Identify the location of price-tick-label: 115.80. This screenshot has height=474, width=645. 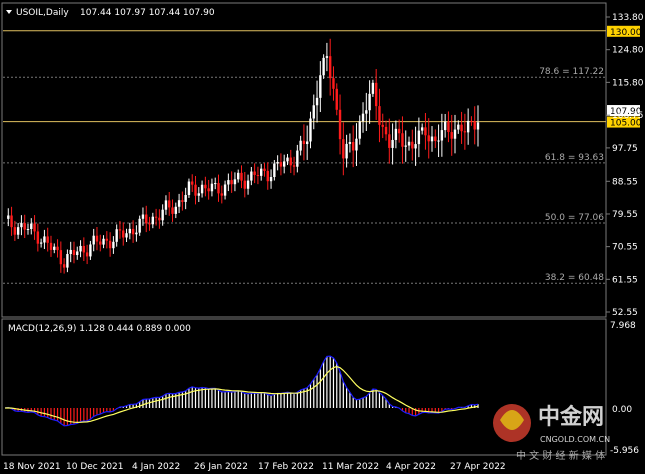
(628, 83).